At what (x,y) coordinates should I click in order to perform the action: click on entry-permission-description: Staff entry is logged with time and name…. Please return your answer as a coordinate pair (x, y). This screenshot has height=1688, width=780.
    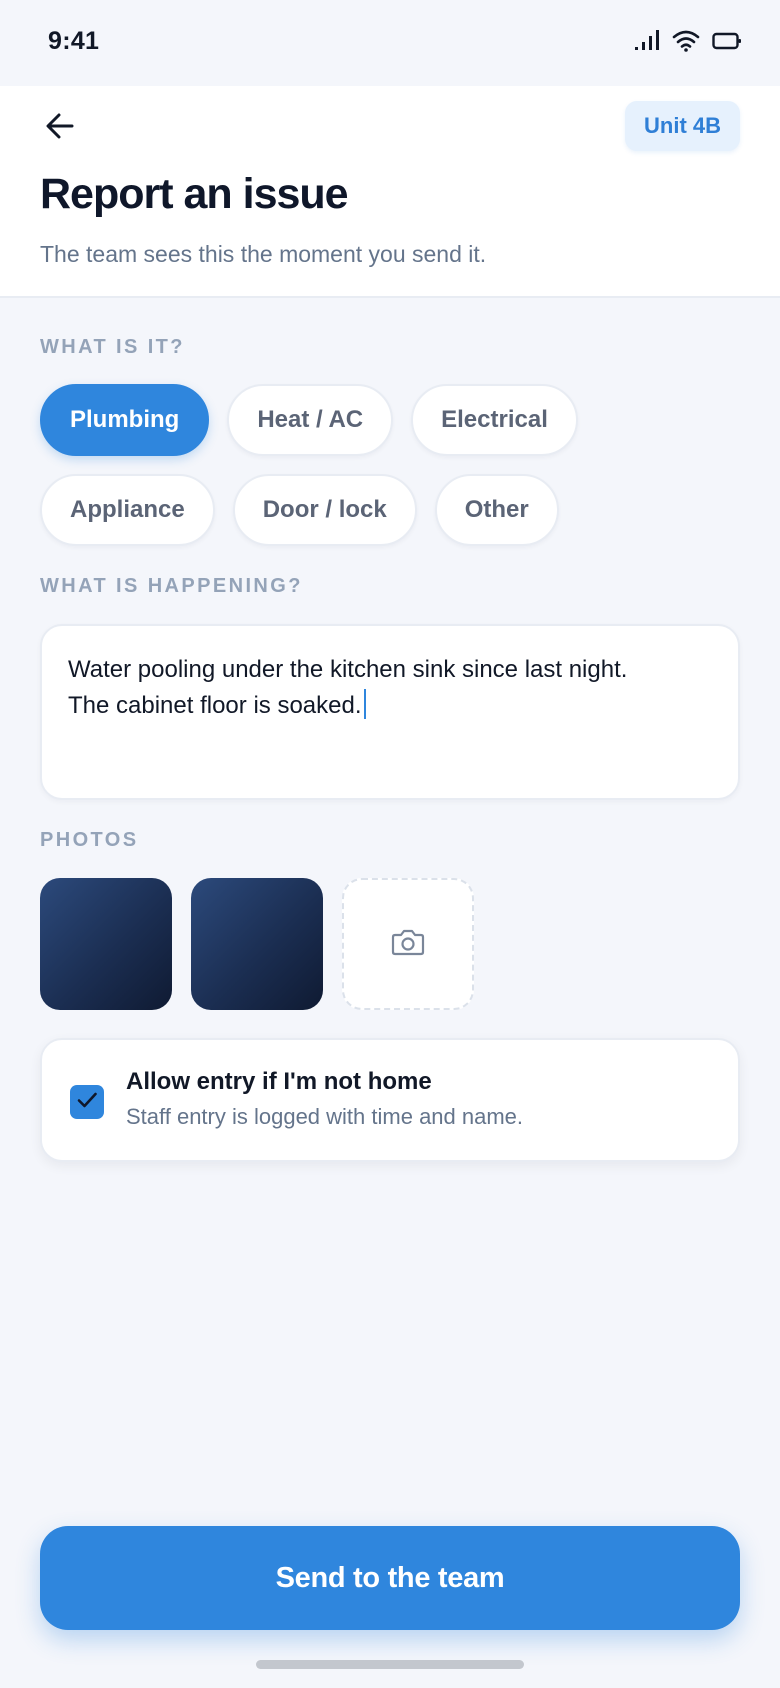
    Looking at the image, I should click on (325, 1116).